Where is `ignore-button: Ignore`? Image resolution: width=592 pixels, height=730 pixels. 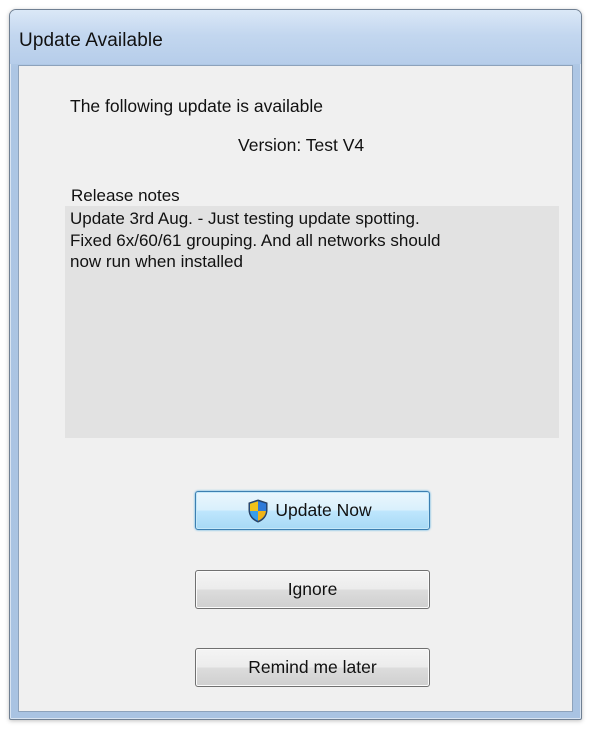 ignore-button: Ignore is located at coordinates (312, 589).